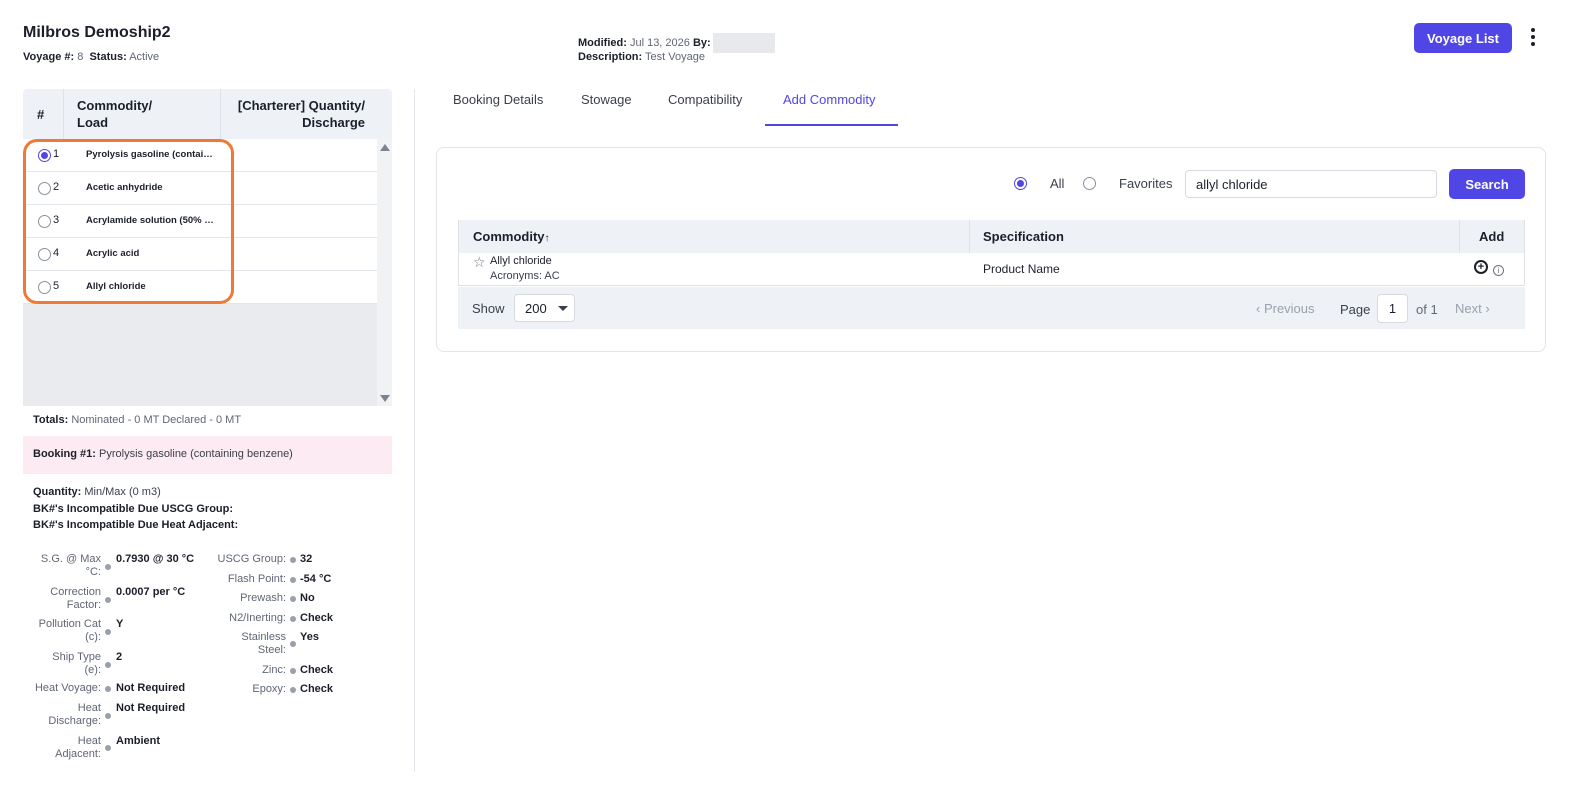  I want to click on favorite-star-icon: ☆, so click(479, 262).